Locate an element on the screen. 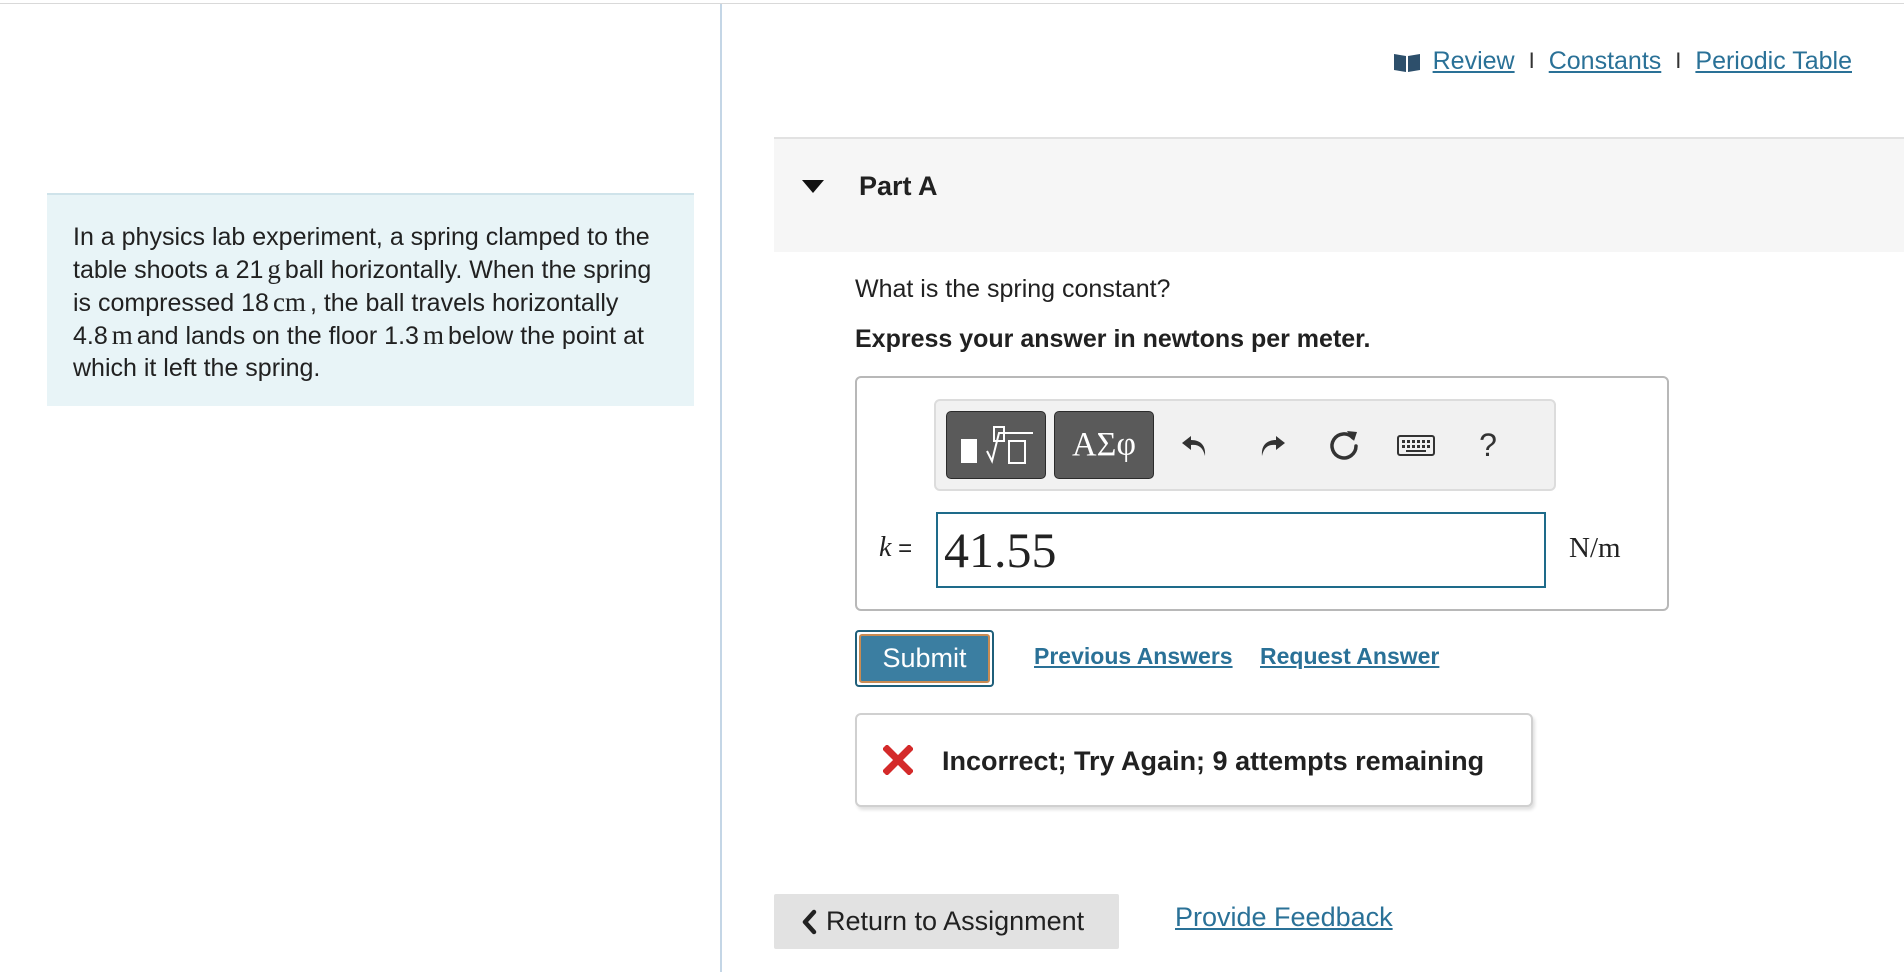  question-text: What is the spring constant? is located at coordinates (1013, 289).